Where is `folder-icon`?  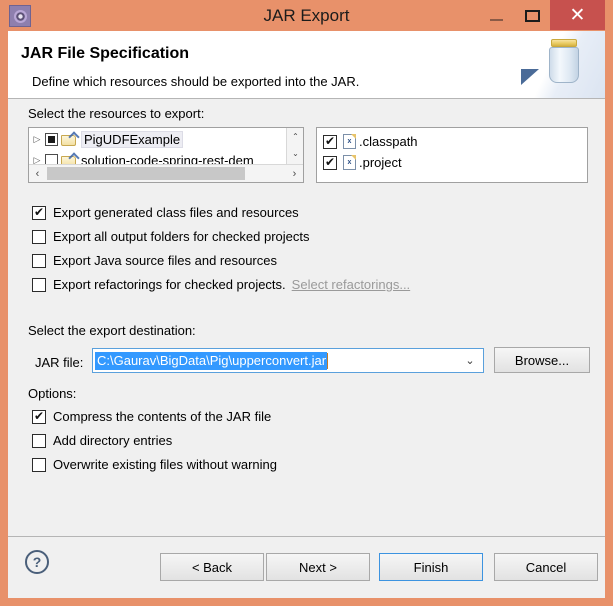
folder-icon is located at coordinates (69, 140).